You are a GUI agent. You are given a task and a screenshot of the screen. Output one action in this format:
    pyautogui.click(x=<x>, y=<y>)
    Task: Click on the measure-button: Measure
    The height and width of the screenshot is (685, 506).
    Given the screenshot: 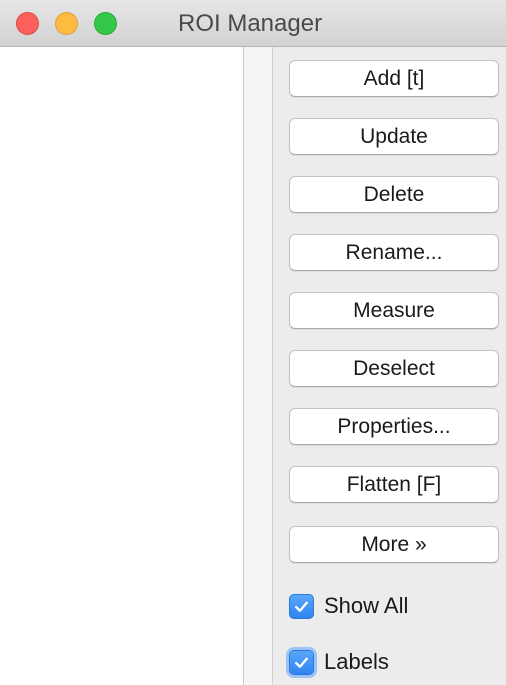 What is the action you would take?
    pyautogui.click(x=394, y=310)
    